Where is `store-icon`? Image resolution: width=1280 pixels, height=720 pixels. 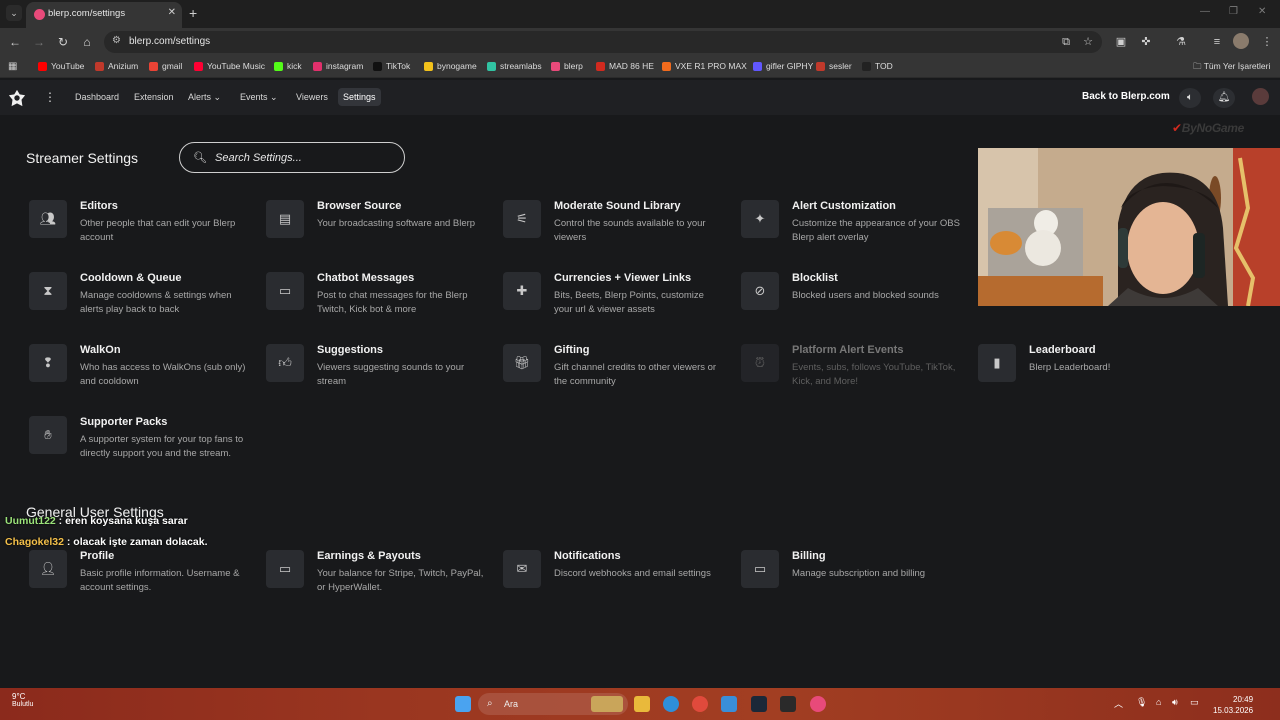
store-icon is located at coordinates (729, 704).